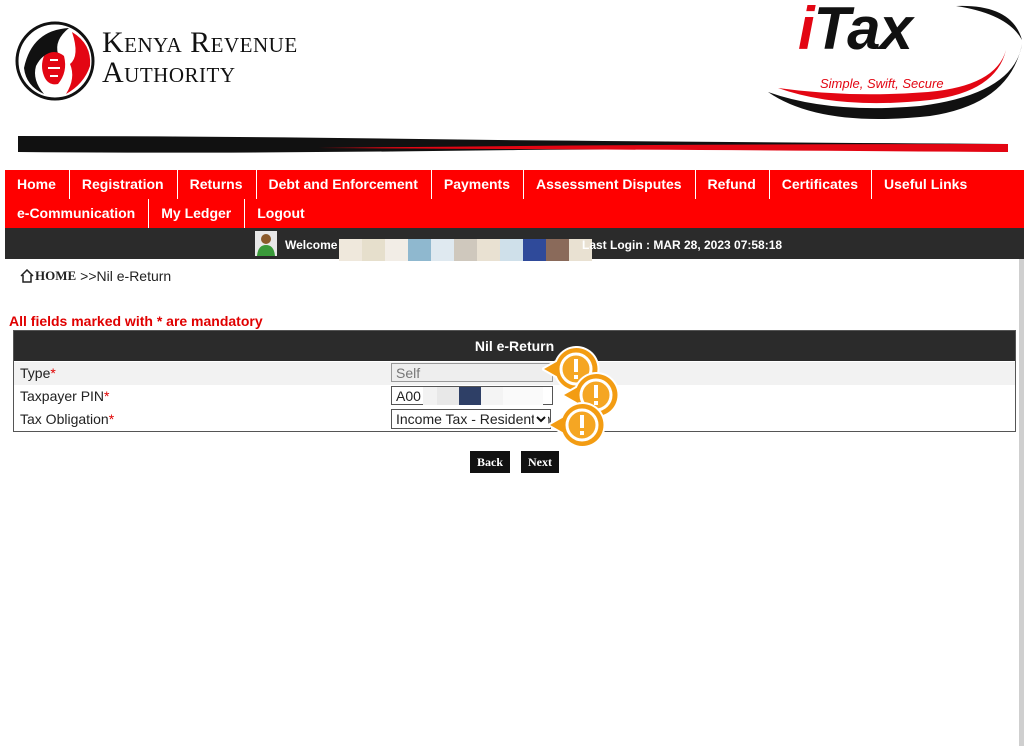  Describe the element at coordinates (806, 31) in the screenshot. I see `itax-i: i` at that location.